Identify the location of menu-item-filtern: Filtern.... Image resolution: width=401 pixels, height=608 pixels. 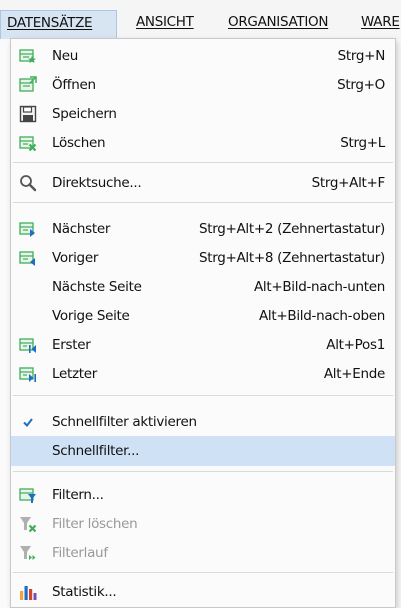
(203, 495).